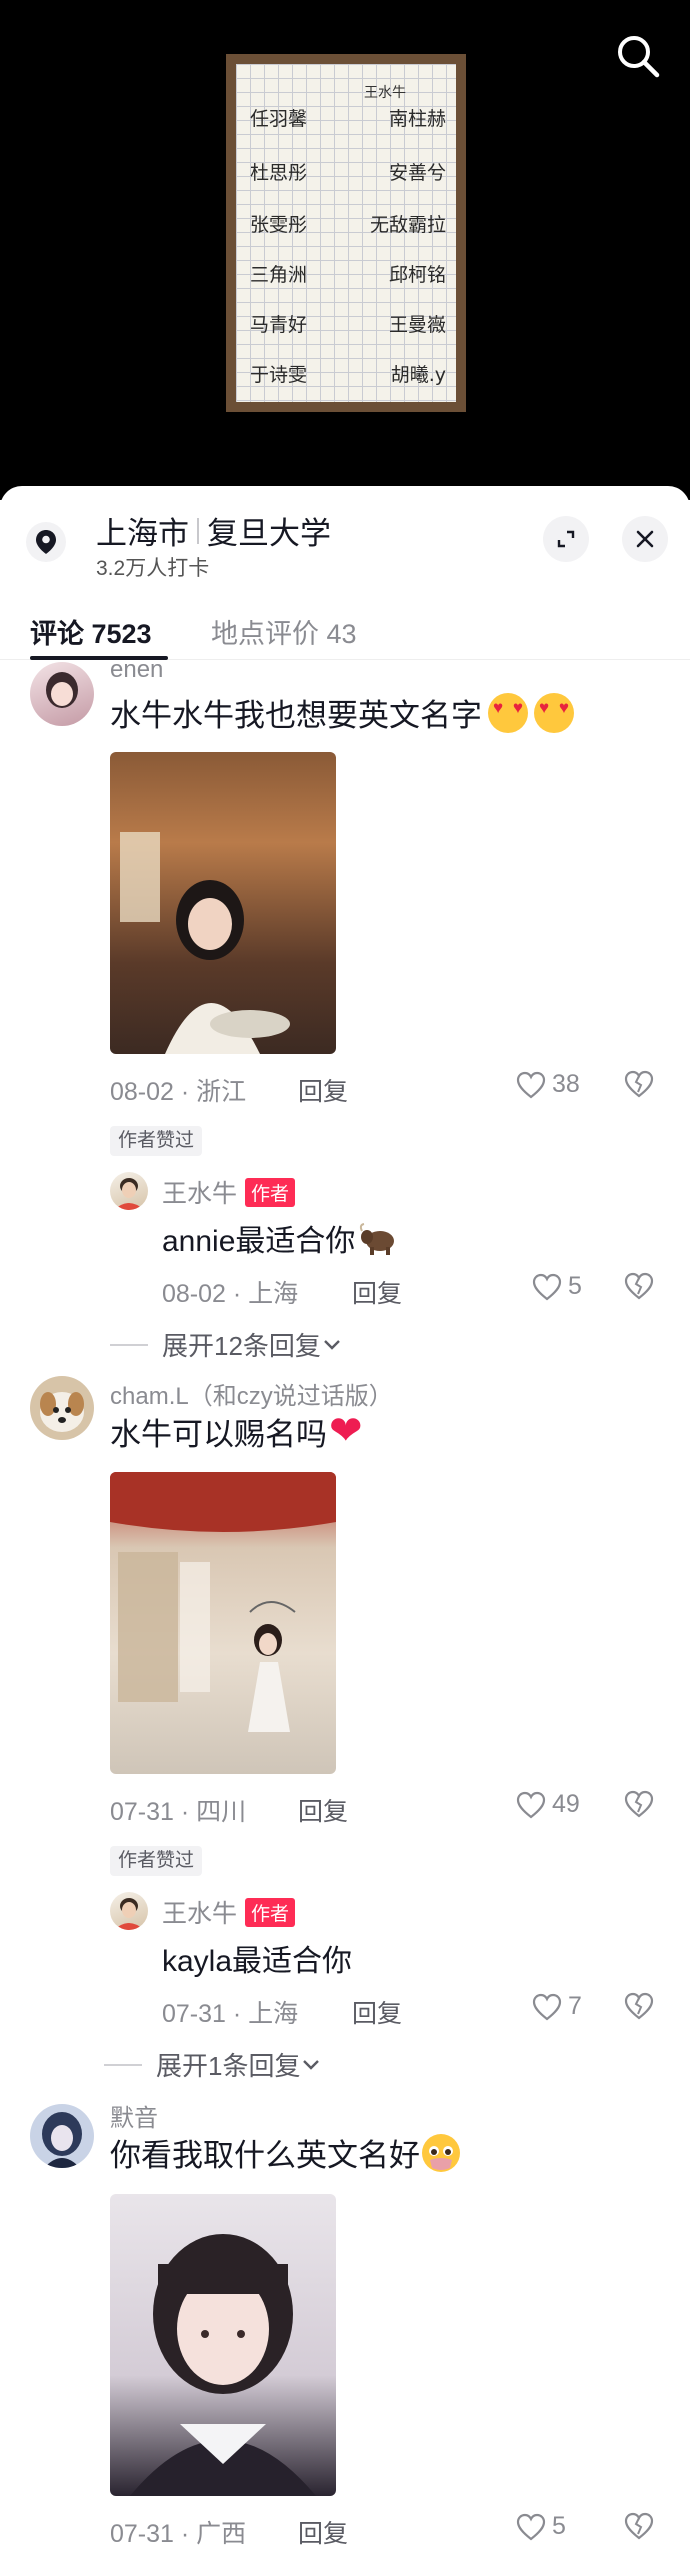 The image size is (690, 2572). I want to click on tab-place-reviews: 地点评价 43, so click(284, 631).